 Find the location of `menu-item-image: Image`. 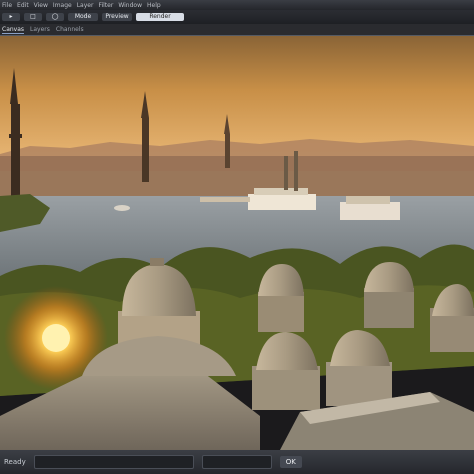

menu-item-image: Image is located at coordinates (62, 5).